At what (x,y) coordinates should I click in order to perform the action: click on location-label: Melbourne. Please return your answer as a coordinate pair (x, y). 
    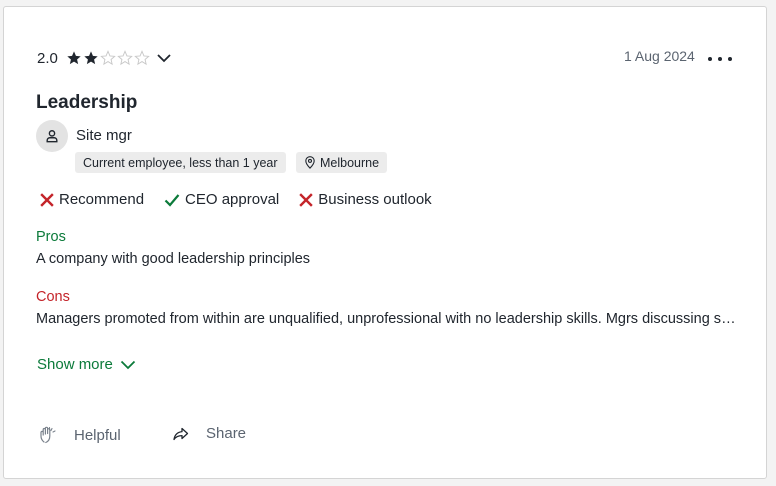
    Looking at the image, I should click on (350, 162).